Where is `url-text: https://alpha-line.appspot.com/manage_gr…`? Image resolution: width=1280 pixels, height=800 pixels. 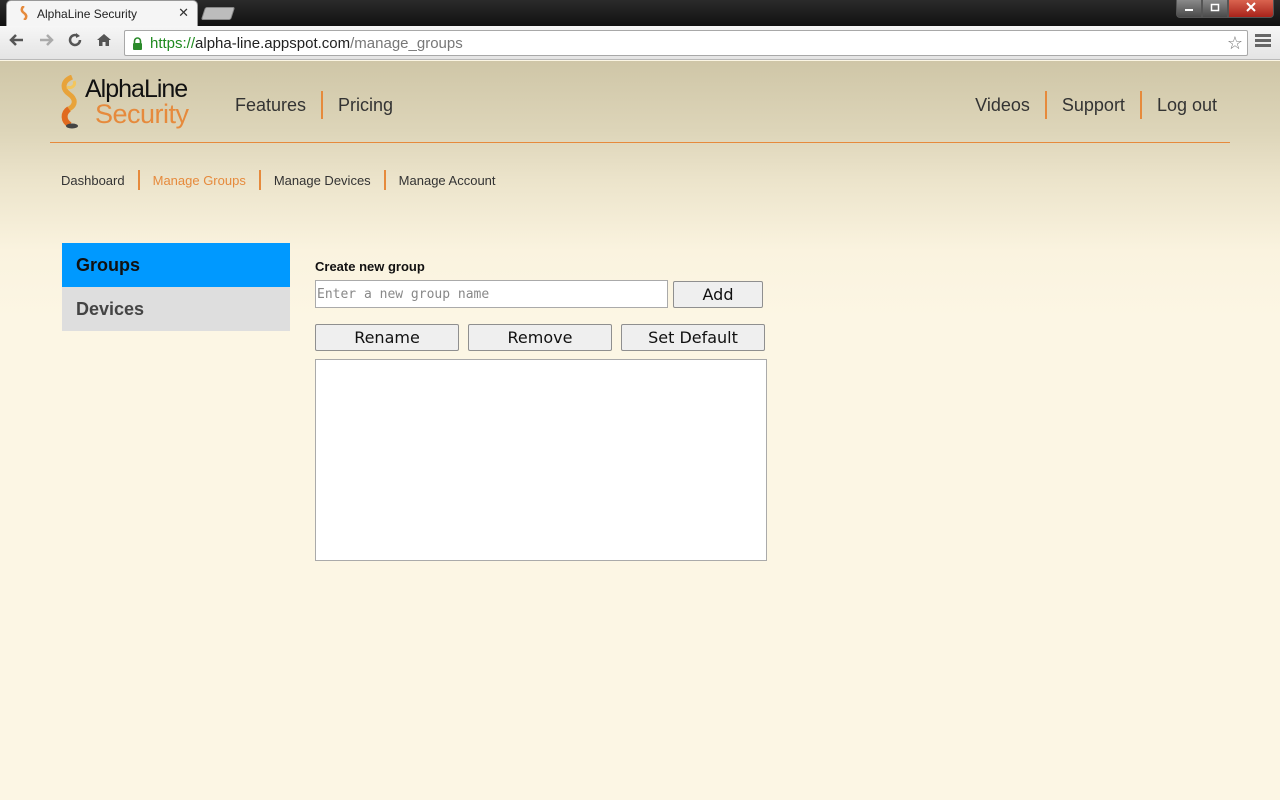
url-text: https://alpha-line.appspot.com/manage_gr… is located at coordinates (306, 43).